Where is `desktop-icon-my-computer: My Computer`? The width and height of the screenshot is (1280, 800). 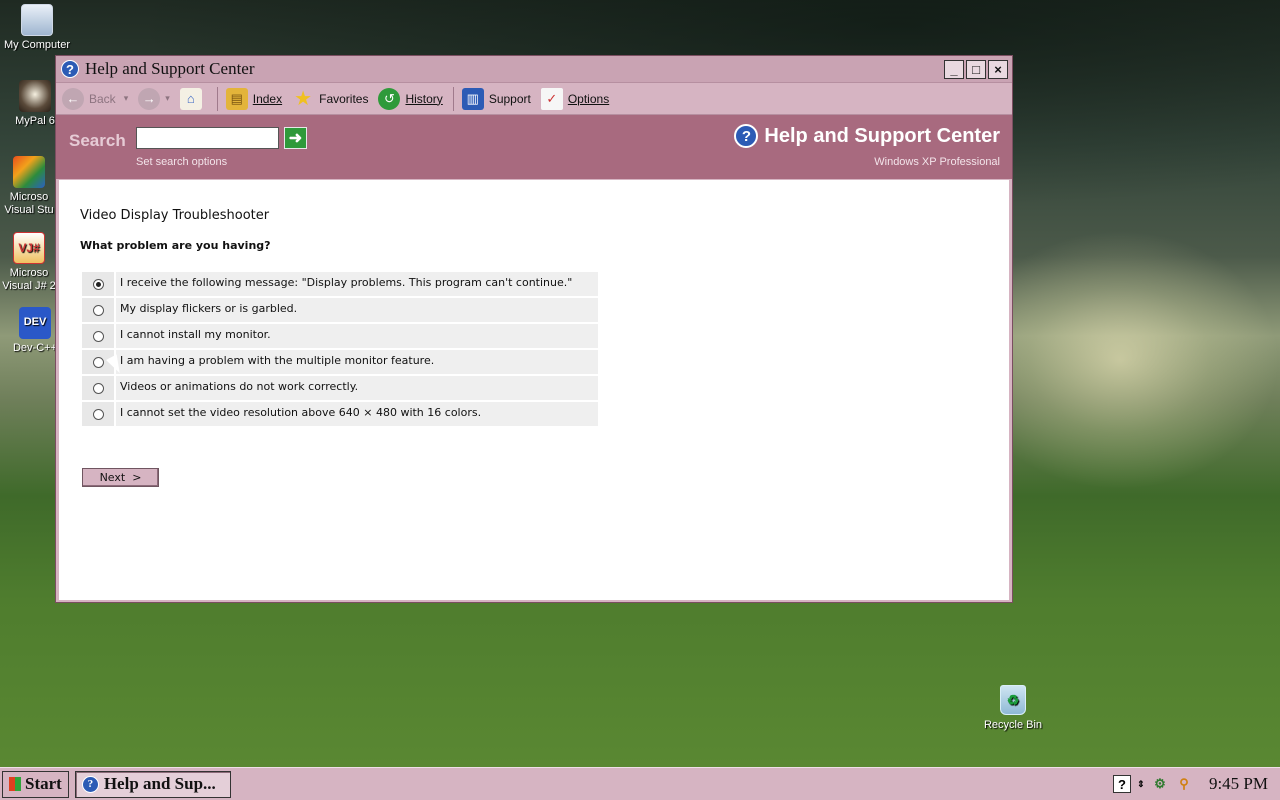 desktop-icon-my-computer: My Computer is located at coordinates (37, 27).